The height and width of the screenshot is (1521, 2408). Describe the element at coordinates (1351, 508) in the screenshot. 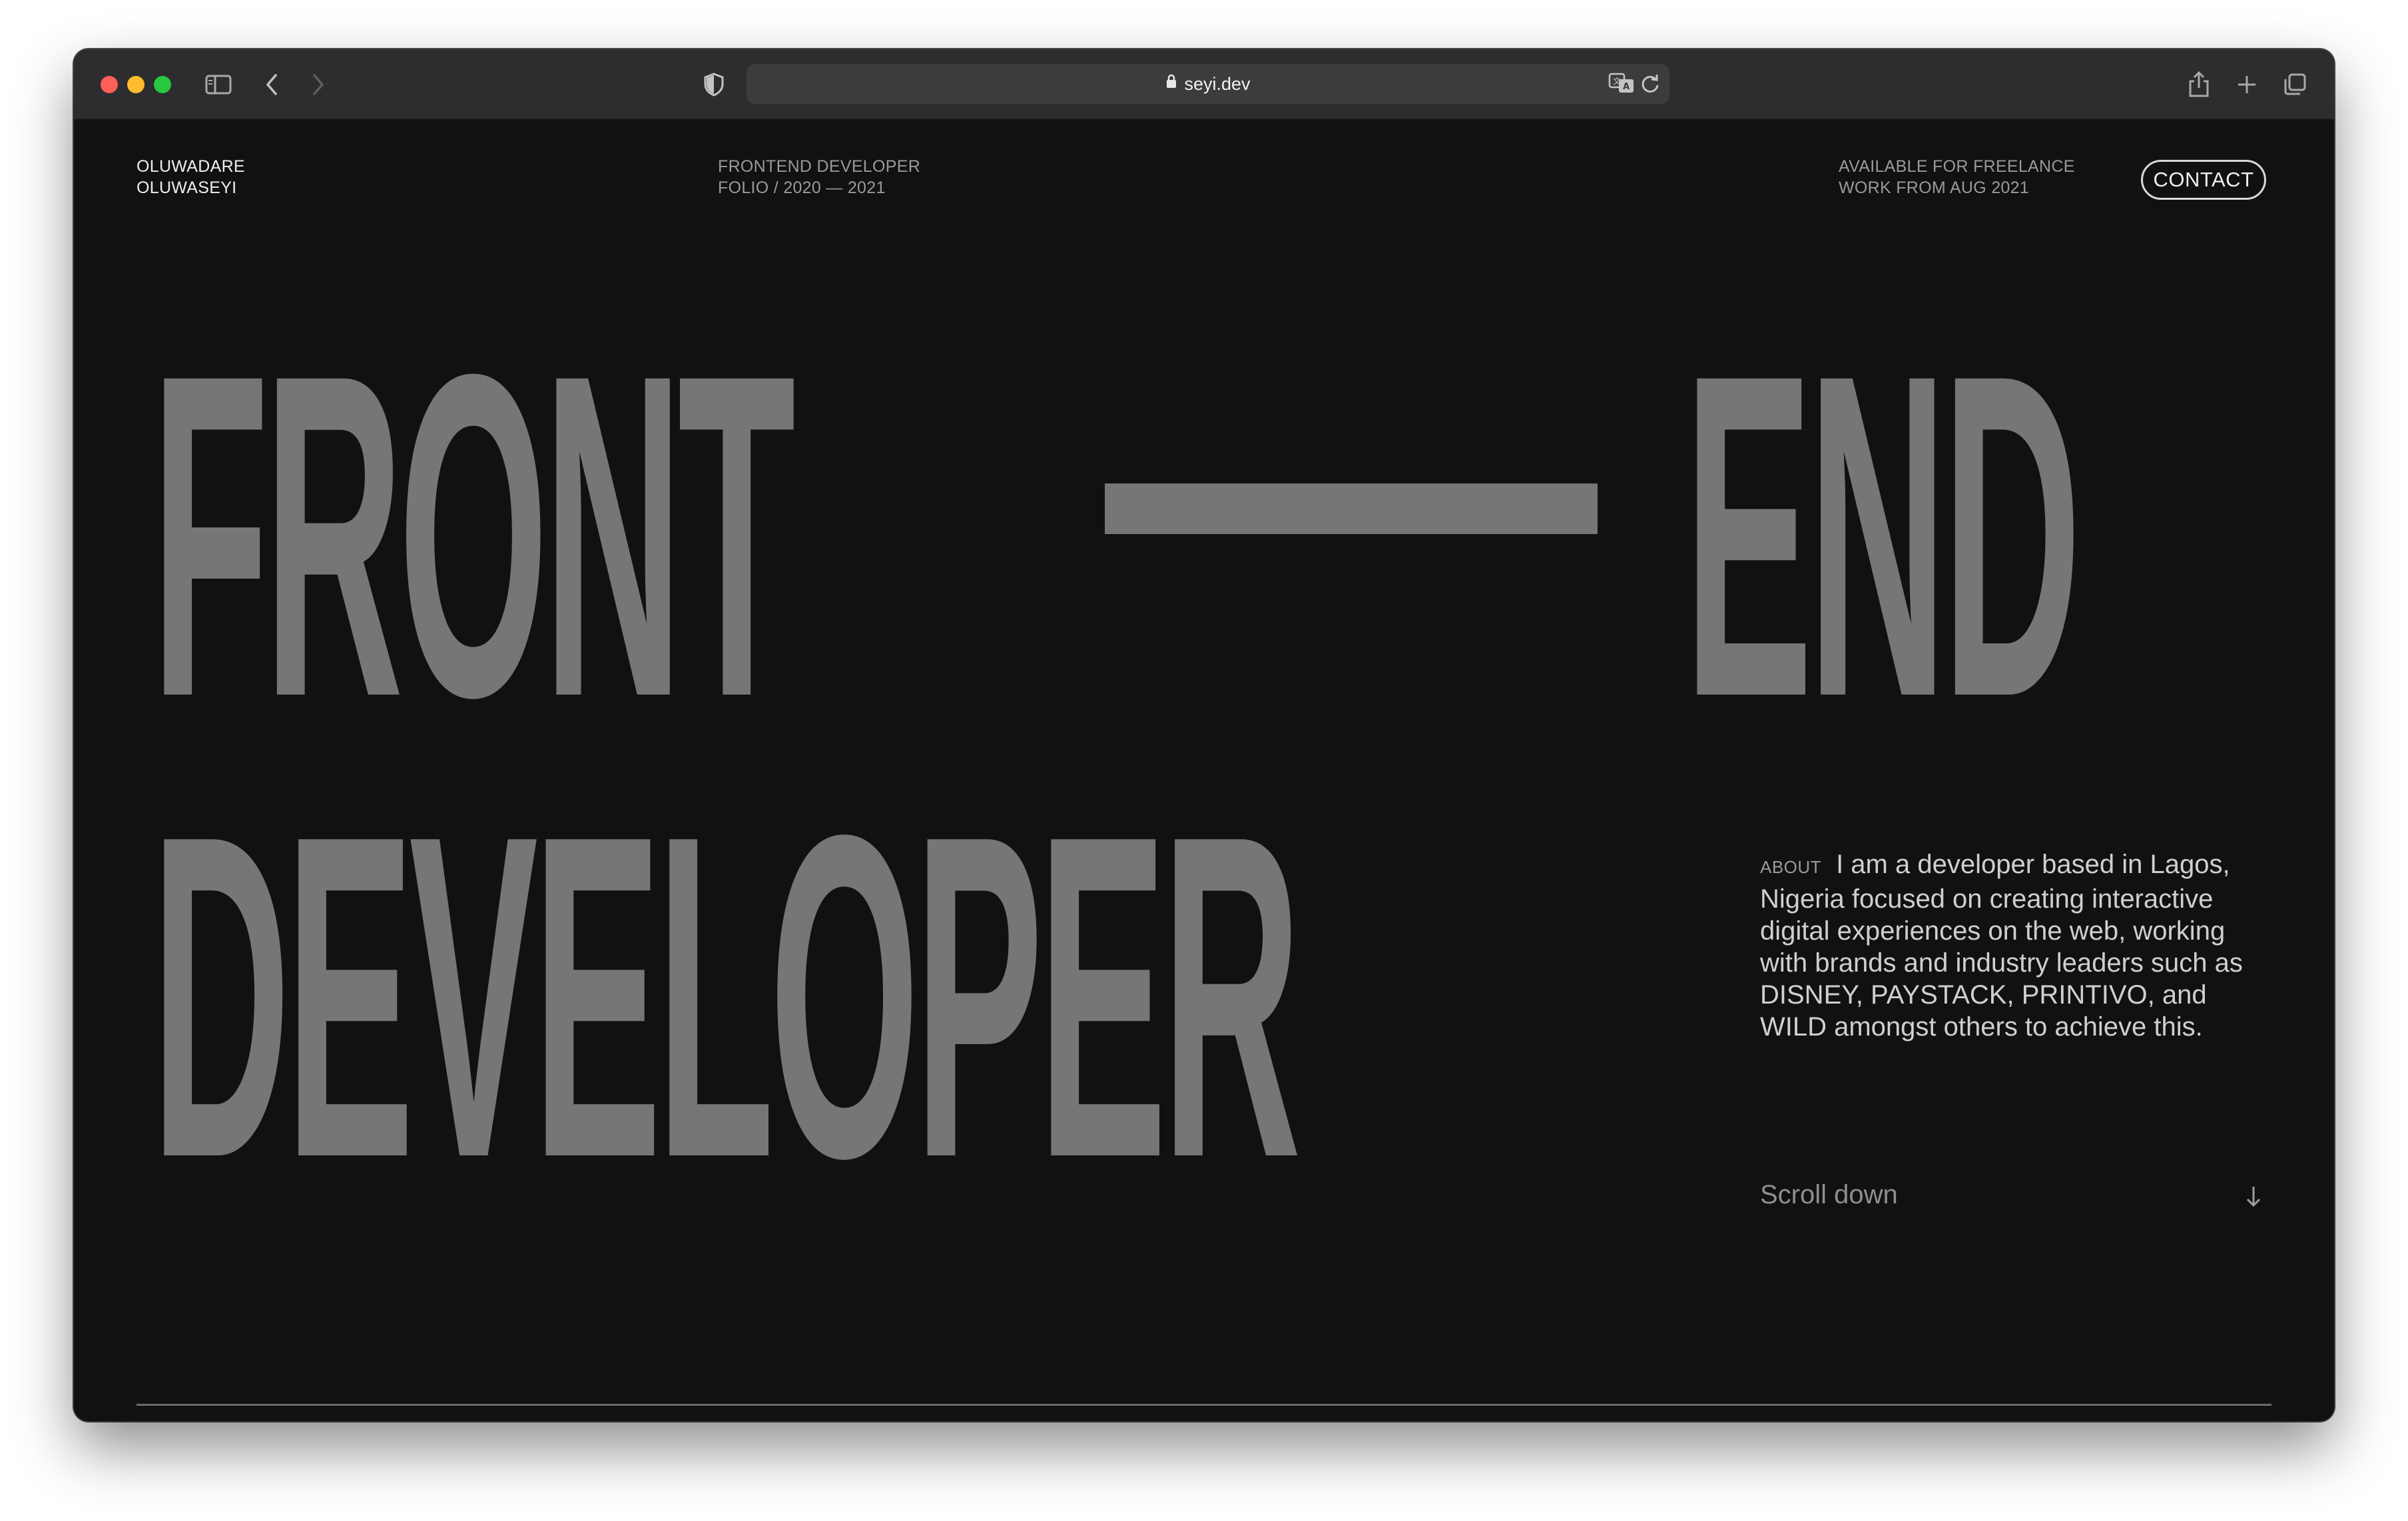

I see `hero-dash` at that location.